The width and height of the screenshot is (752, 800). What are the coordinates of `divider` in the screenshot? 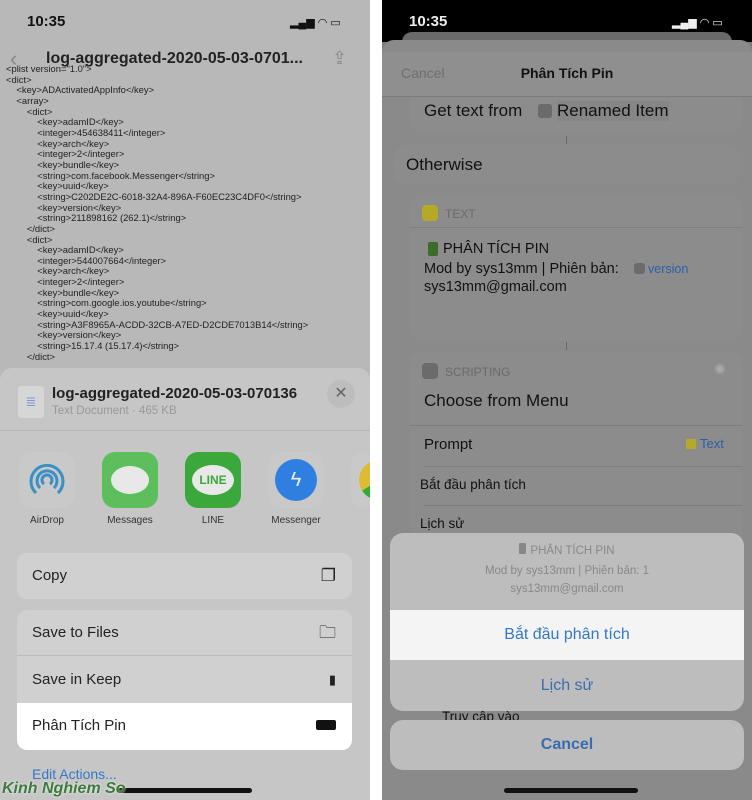 It's located at (185, 430).